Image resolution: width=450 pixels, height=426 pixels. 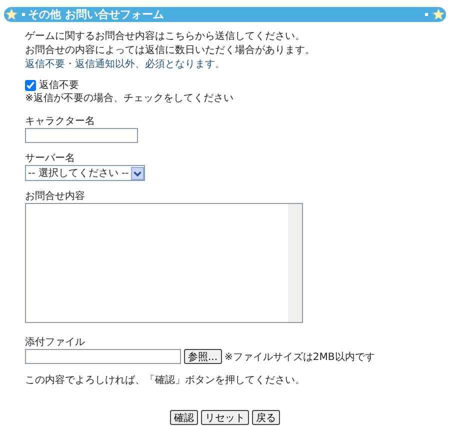 What do you see at coordinates (55, 196) in the screenshot?
I see `field-label: お問合せ内容` at bounding box center [55, 196].